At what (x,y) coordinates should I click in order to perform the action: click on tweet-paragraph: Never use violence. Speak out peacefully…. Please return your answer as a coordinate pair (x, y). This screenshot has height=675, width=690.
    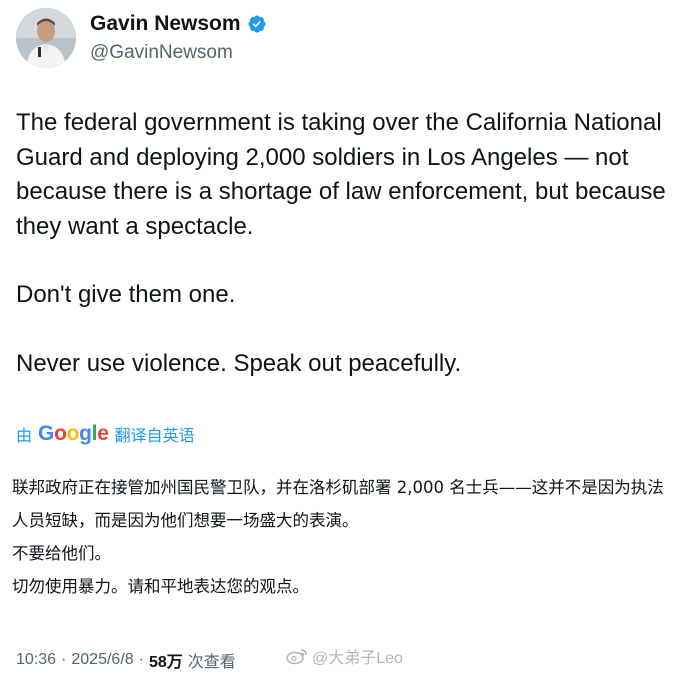
    Looking at the image, I should click on (239, 363).